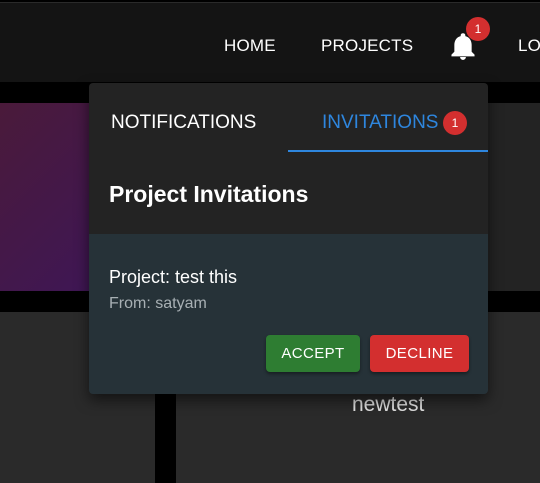 This screenshot has width=540, height=483. I want to click on nav-home-link: HOME, so click(250, 46).